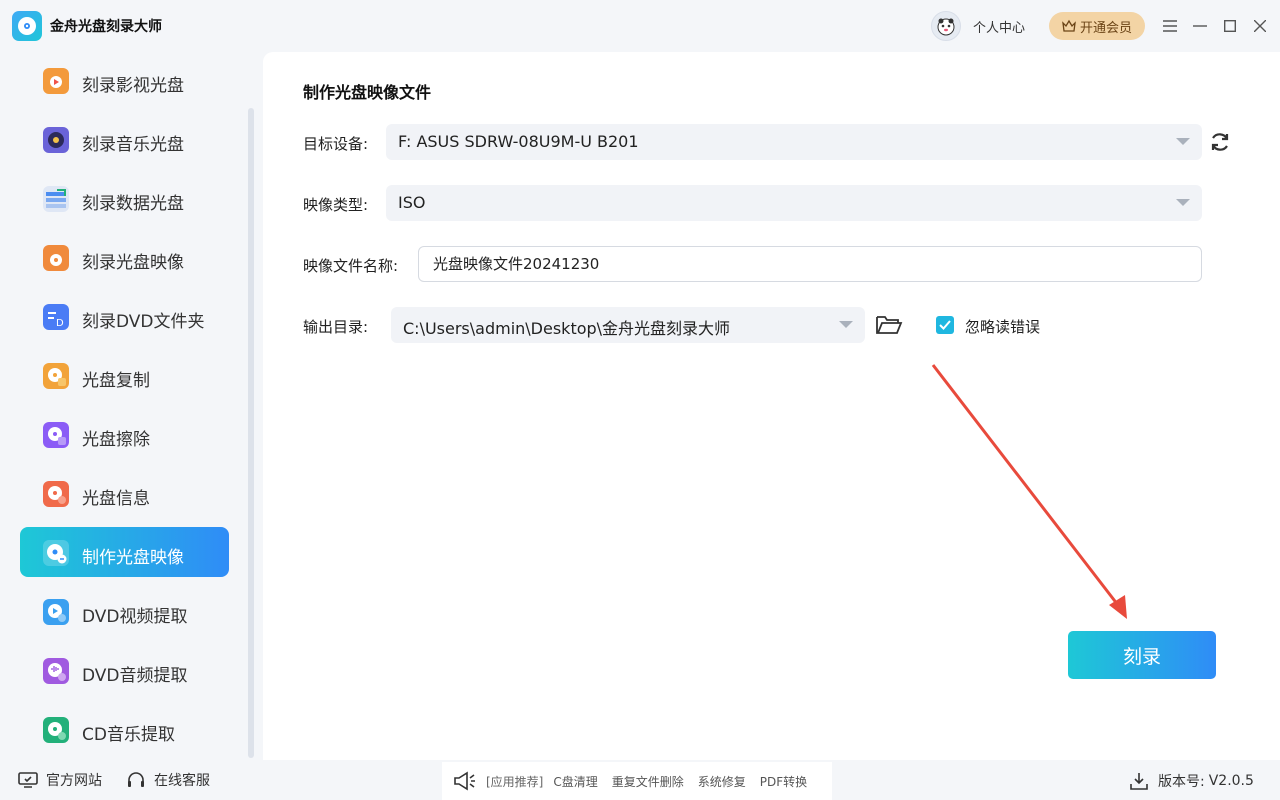 This screenshot has height=800, width=1280. I want to click on sidebar-item-label: 刻录DVD文件夹, so click(143, 322).